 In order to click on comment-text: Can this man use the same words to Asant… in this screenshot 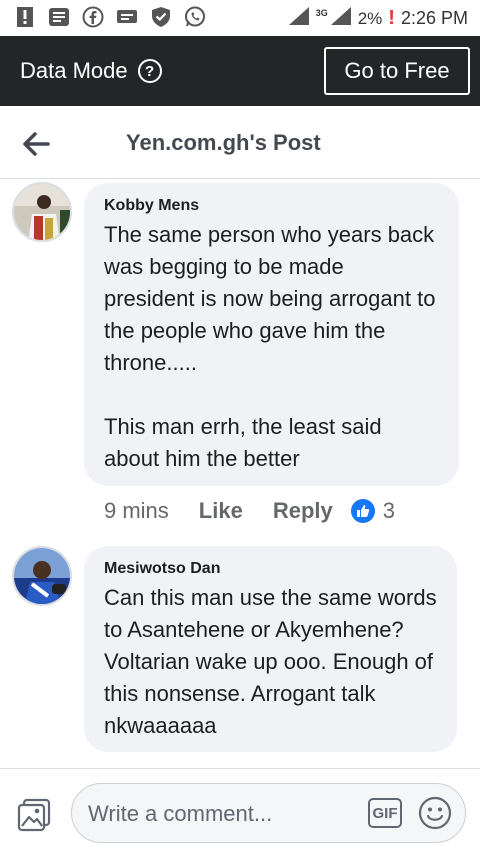, I will do `click(270, 661)`.